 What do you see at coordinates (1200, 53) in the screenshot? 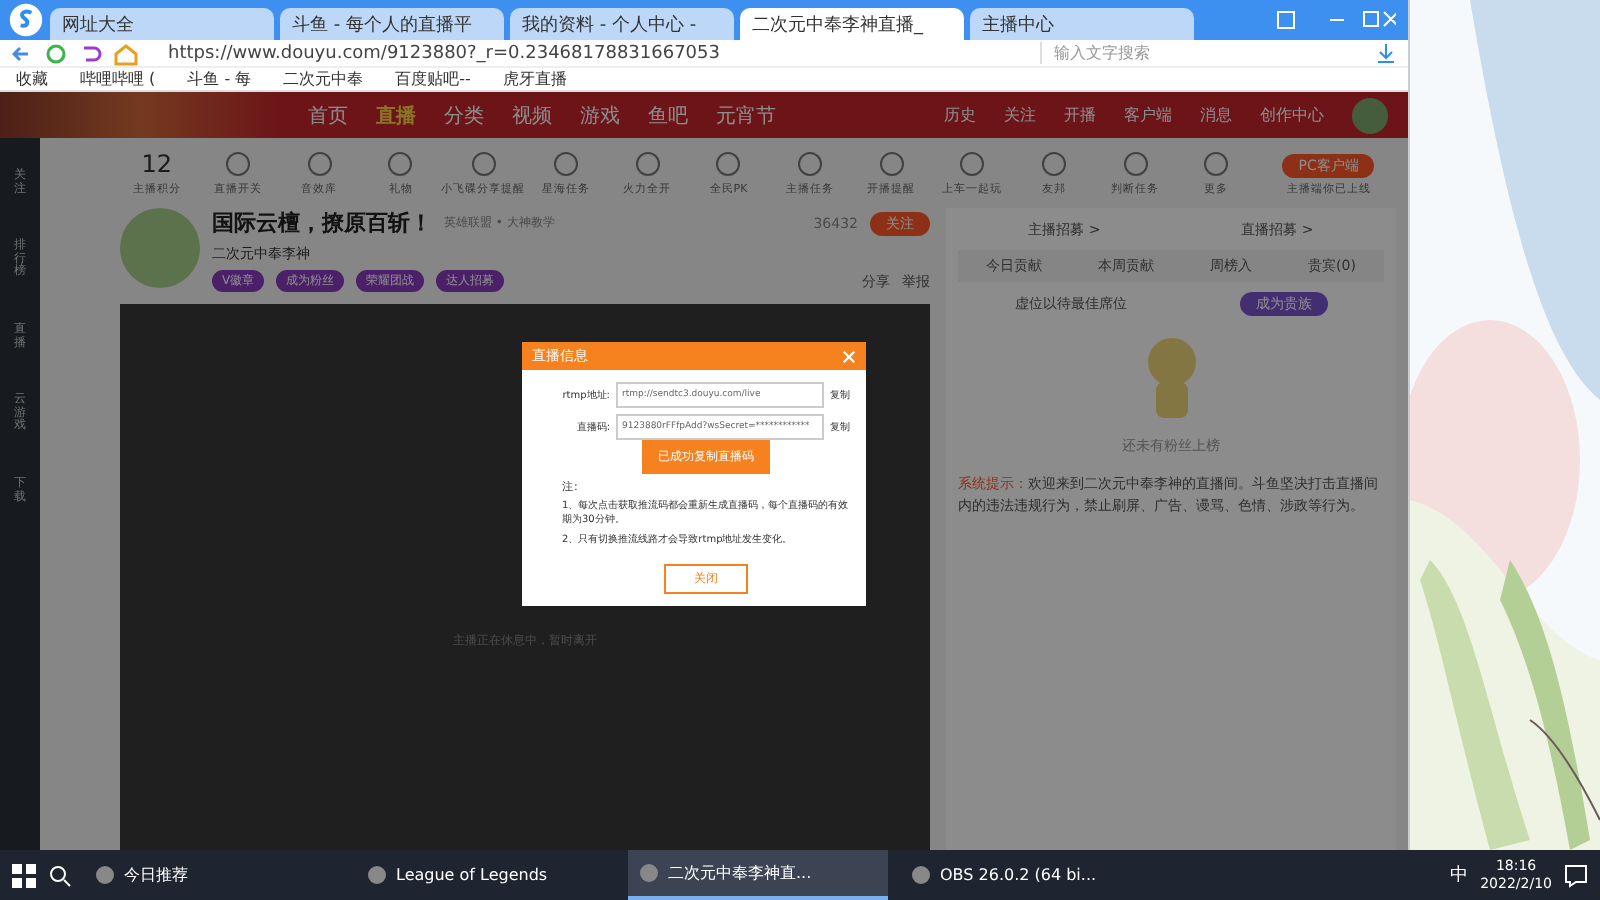
I see `search-field: 输入文字搜索` at bounding box center [1200, 53].